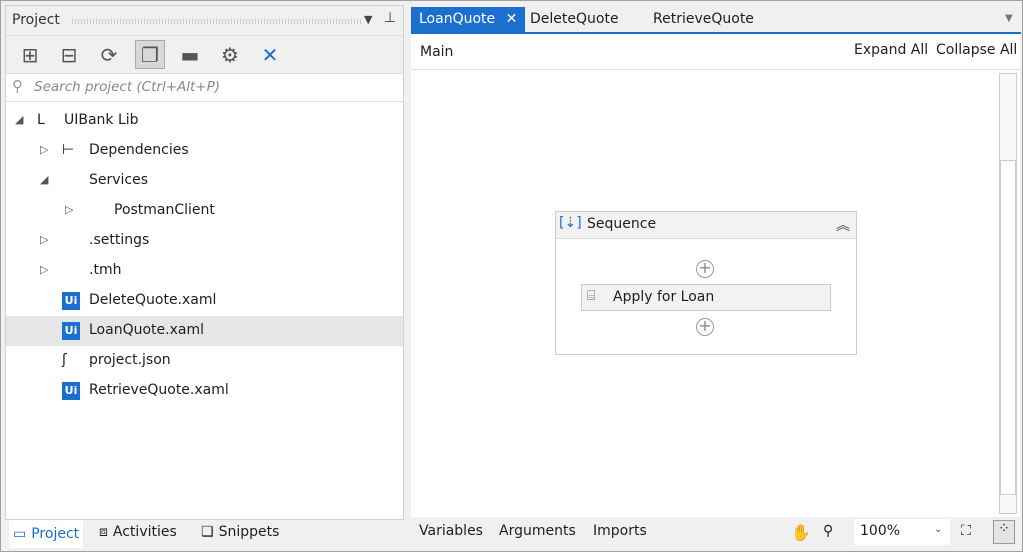  Describe the element at coordinates (127, 87) in the screenshot. I see `search-placeholder: Search project (Ctrl+Alt+P)` at that location.